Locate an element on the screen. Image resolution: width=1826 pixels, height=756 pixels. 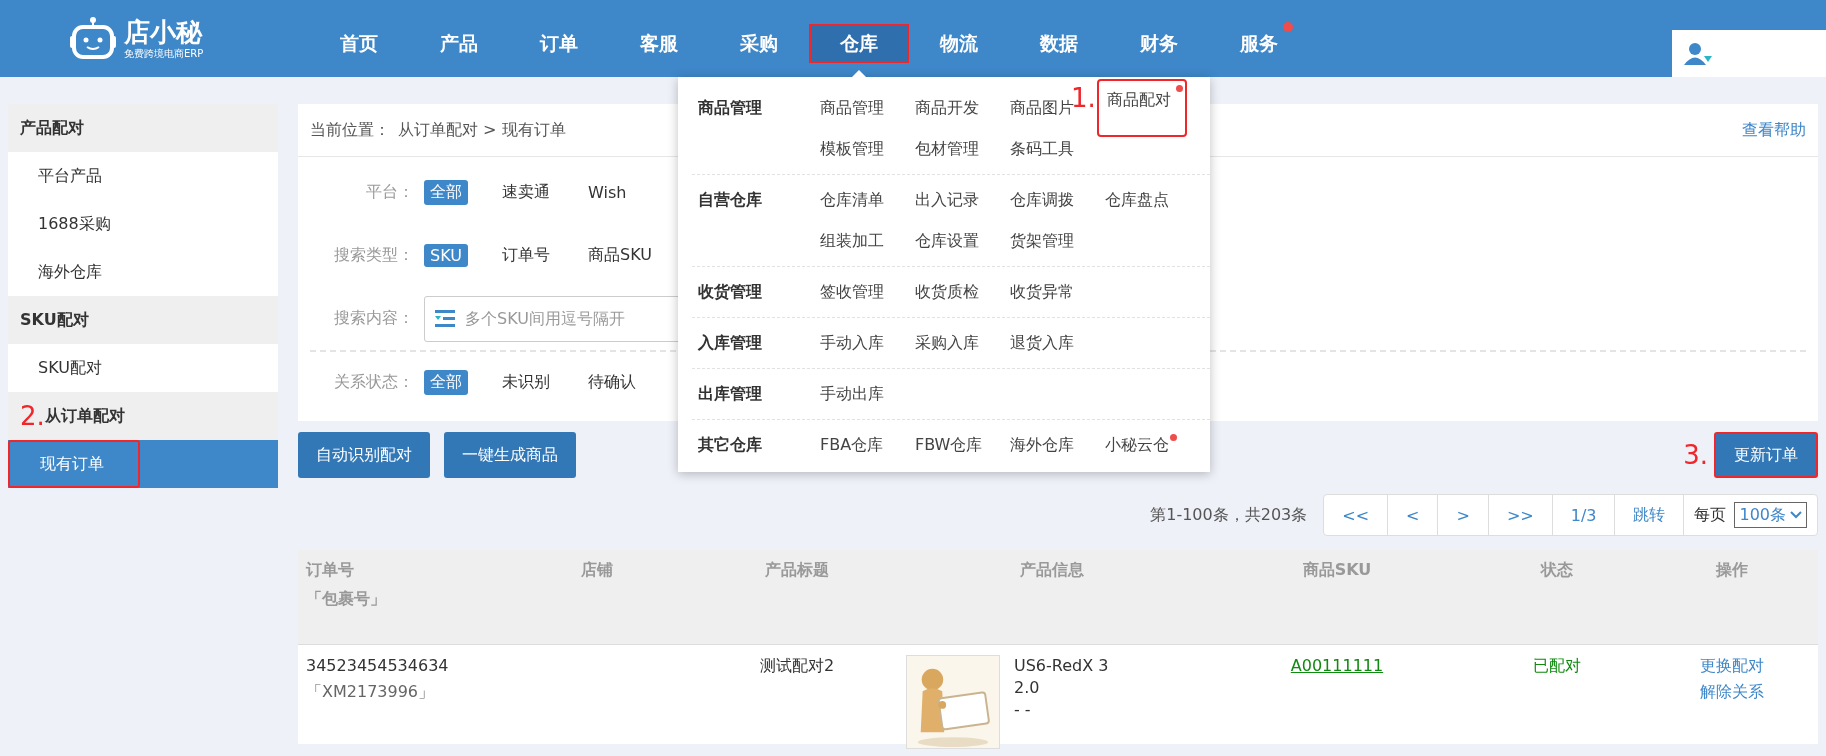
menu-item: 仓库调拨 is located at coordinates (1047, 200).